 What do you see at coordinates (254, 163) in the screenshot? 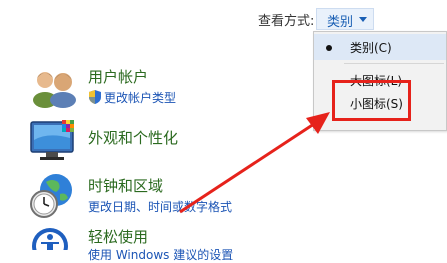
I see `annotation-arrow-icon` at bounding box center [254, 163].